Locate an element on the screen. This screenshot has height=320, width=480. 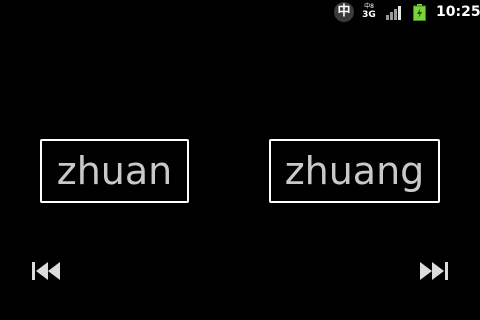
network-type-label: 3G is located at coordinates (369, 15).